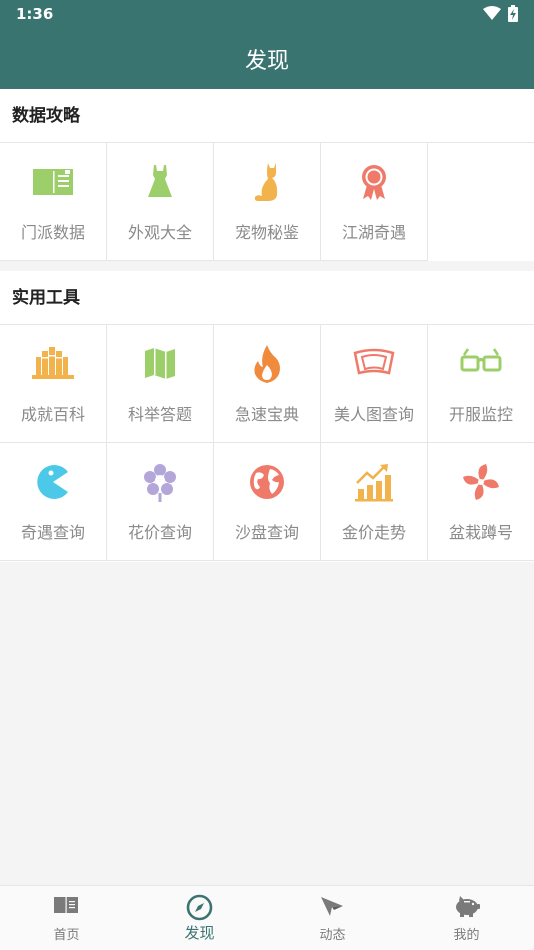 The image size is (534, 950). I want to click on tab-label: 发现, so click(199, 933).